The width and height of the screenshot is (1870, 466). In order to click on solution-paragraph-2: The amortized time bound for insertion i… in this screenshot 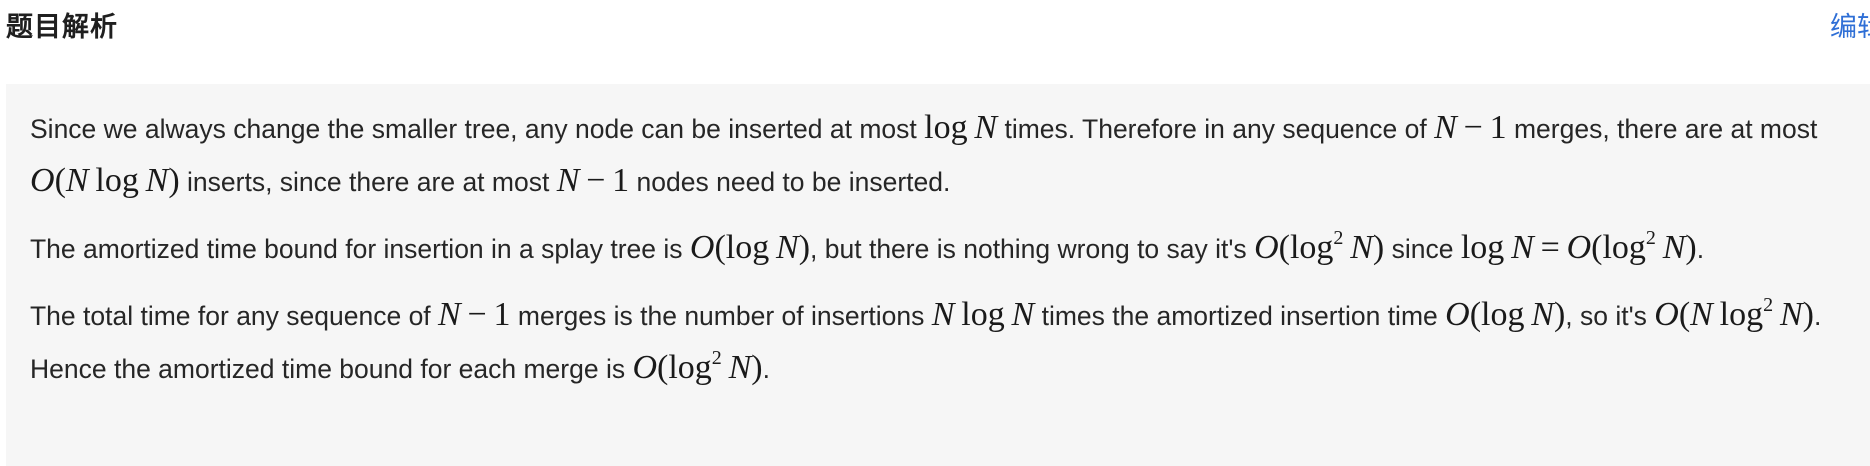, I will do `click(938, 248)`.